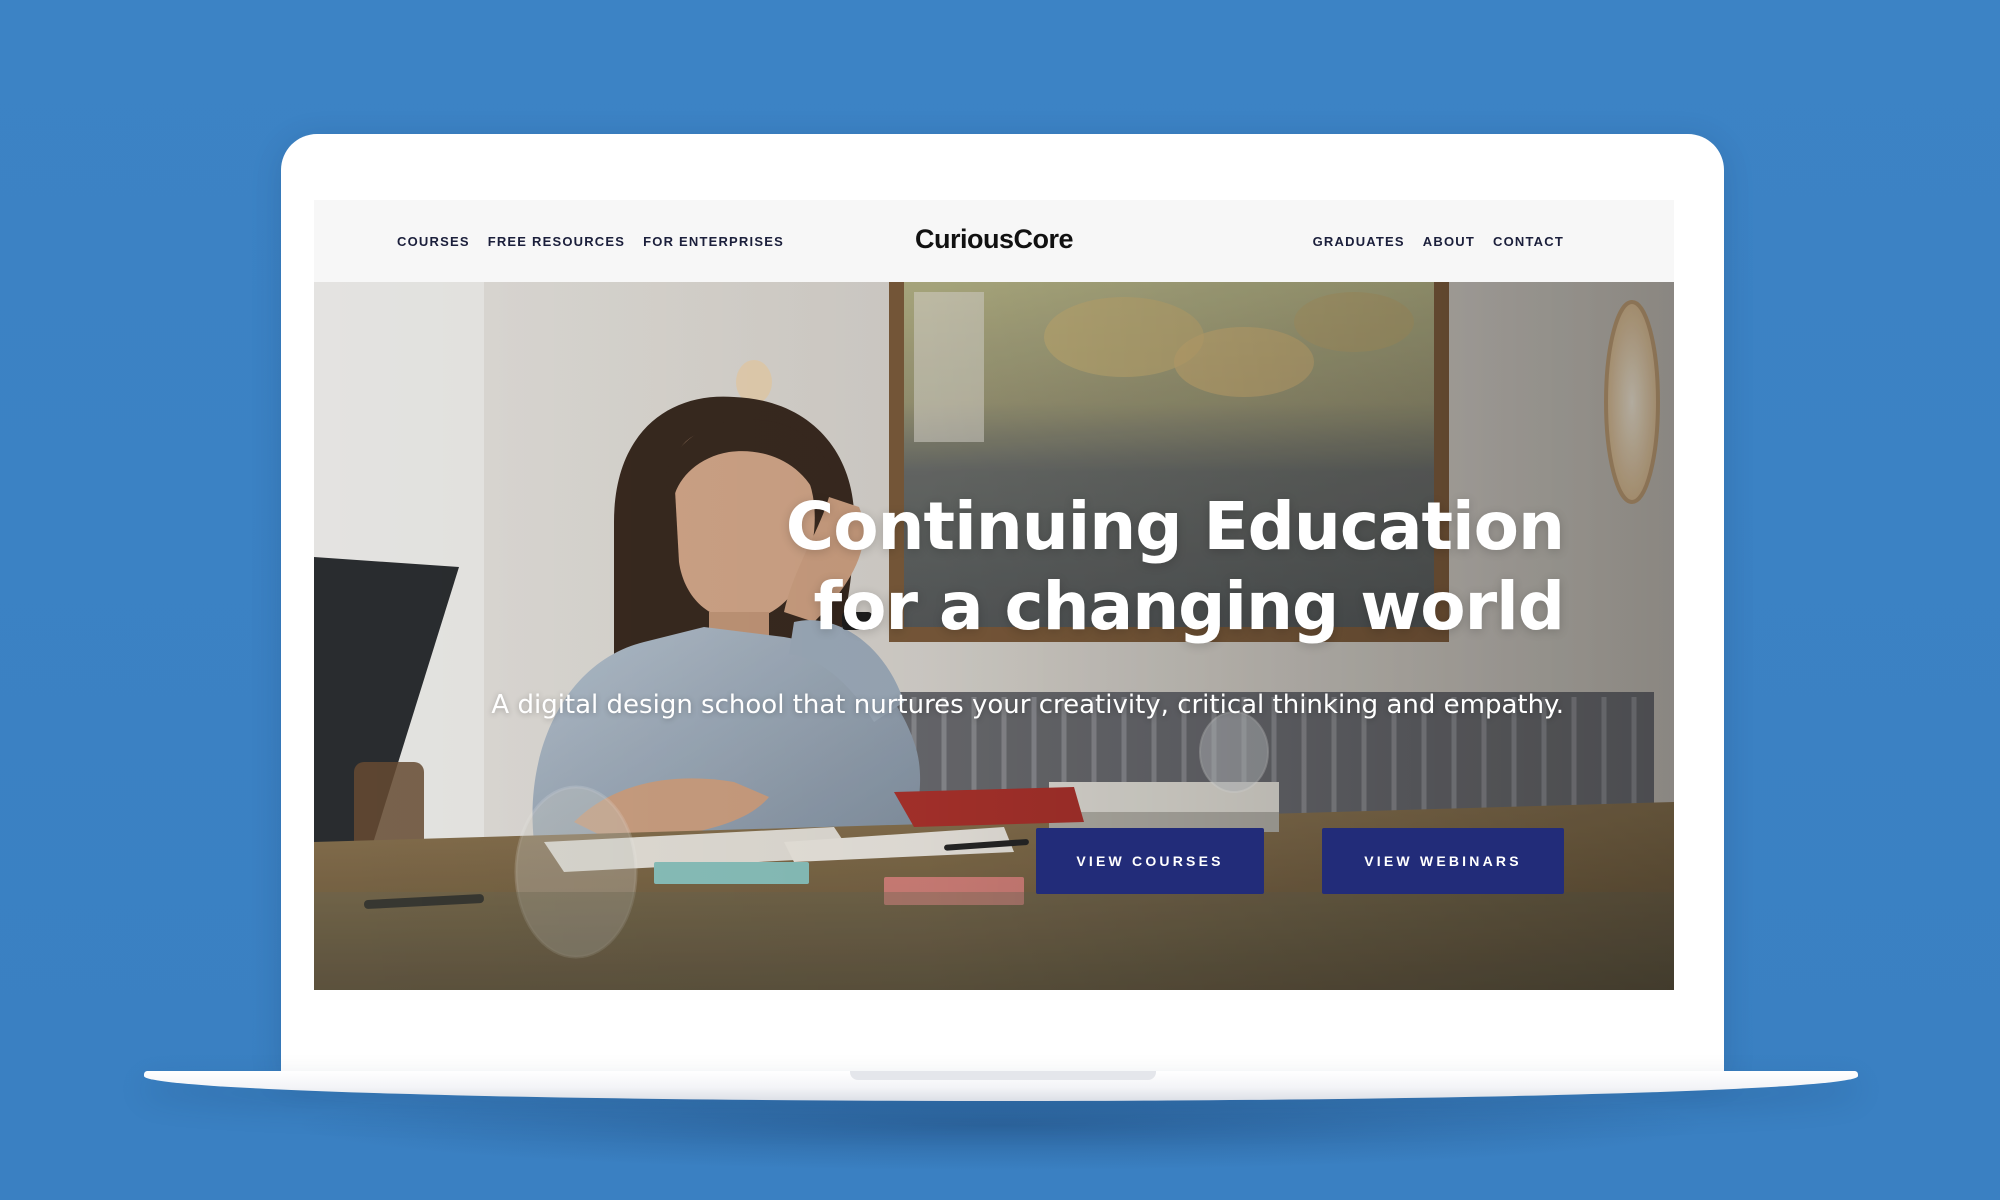  Describe the element at coordinates (1175, 526) in the screenshot. I see `headline-line-1: Continuing Education` at that location.